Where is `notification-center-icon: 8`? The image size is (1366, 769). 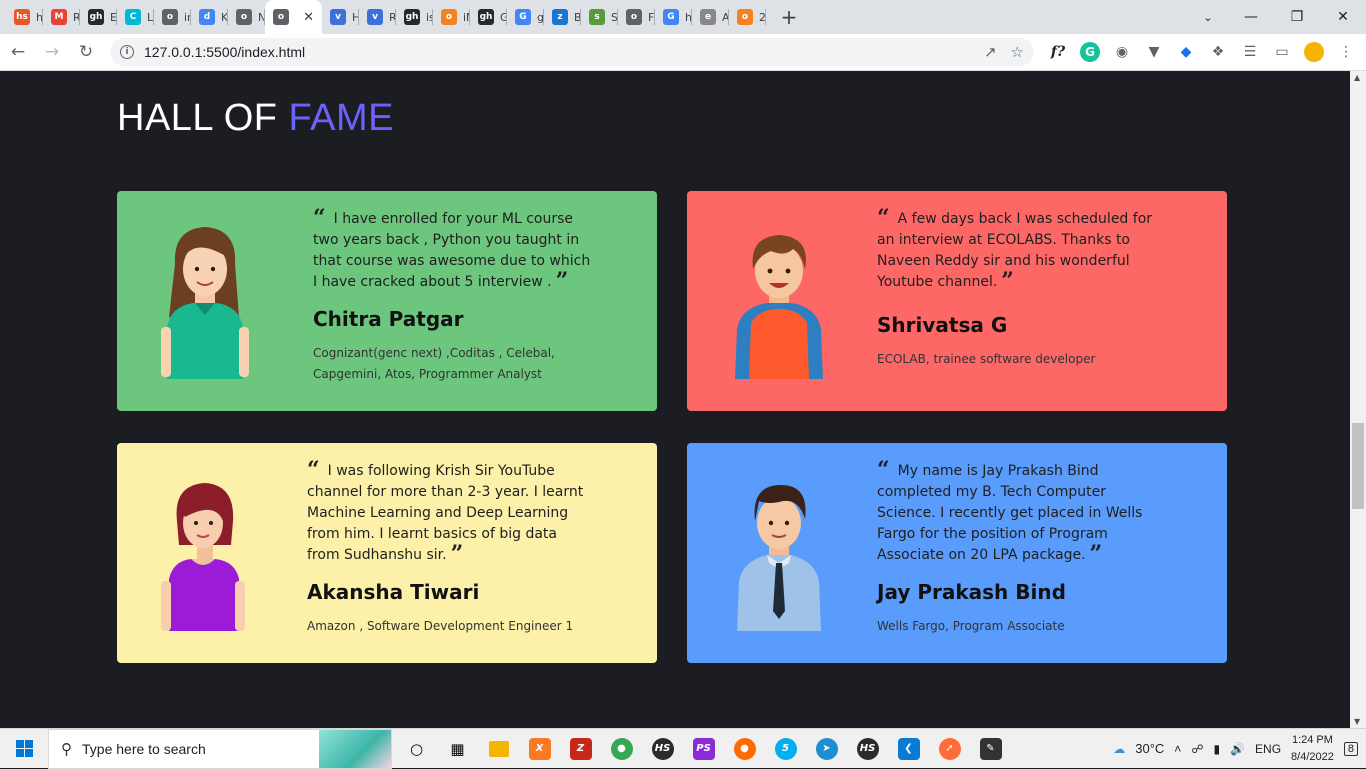
notification-center-icon: 8 is located at coordinates (1350, 748).